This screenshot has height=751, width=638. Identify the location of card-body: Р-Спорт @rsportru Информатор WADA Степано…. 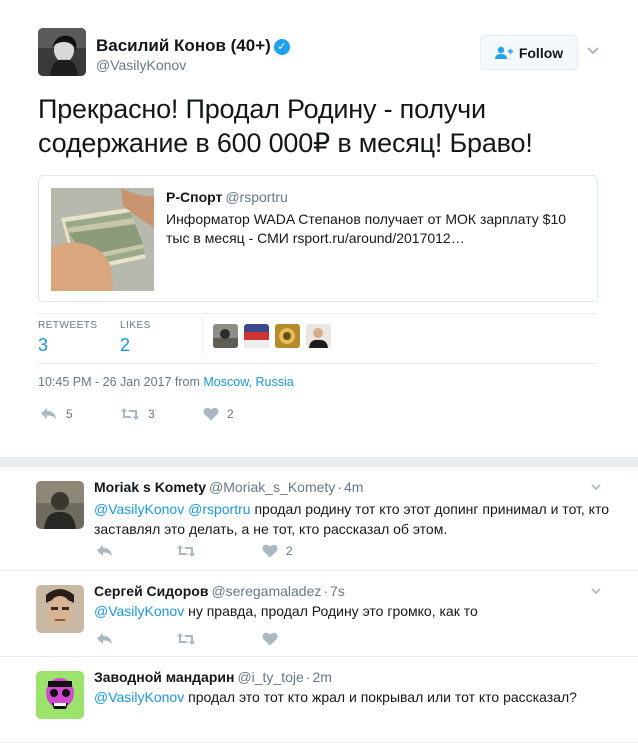
(376, 218).